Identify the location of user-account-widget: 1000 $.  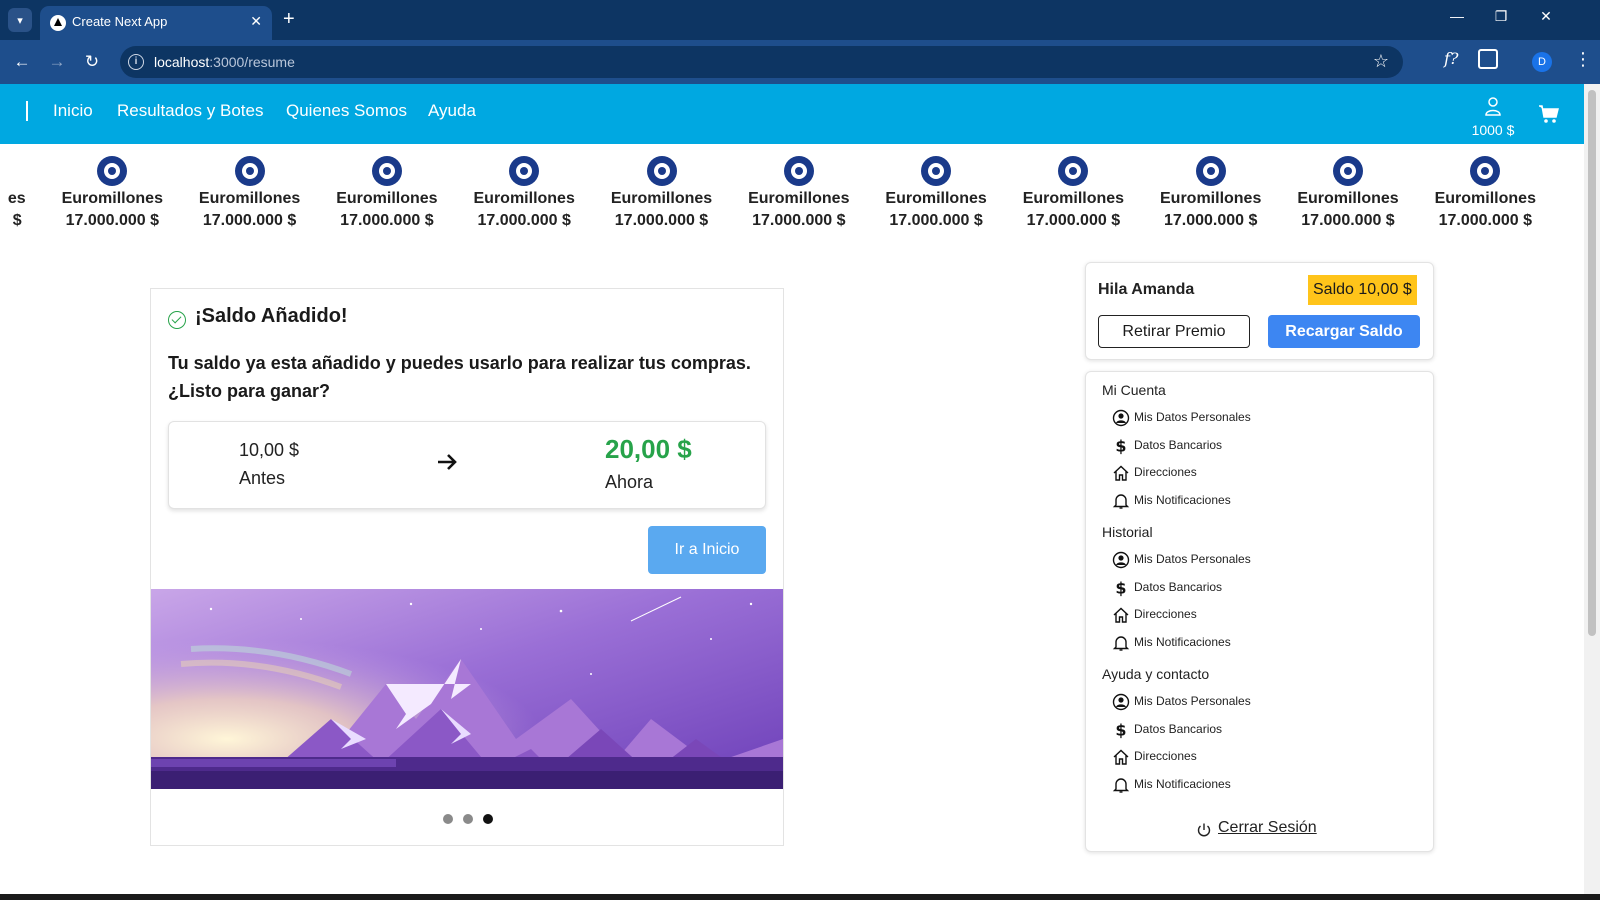
(1493, 117).